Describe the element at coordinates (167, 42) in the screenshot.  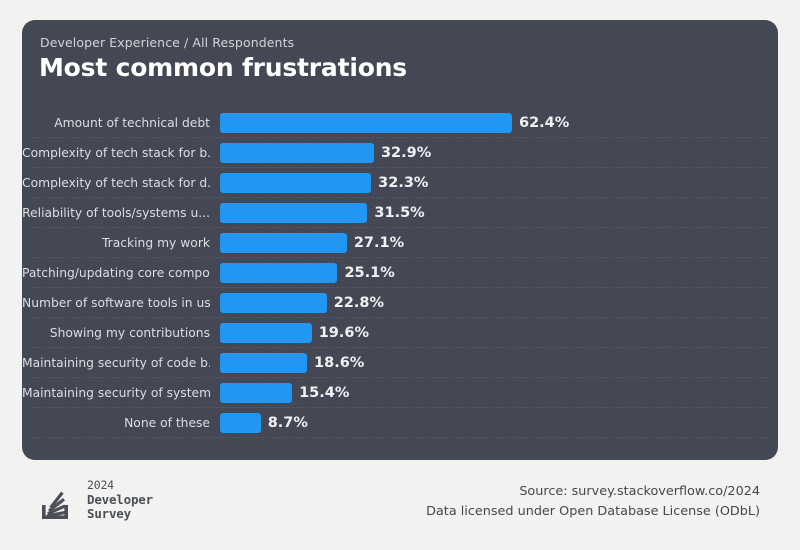
I see `breadcrumb: Developer Experience / All Respondents` at that location.